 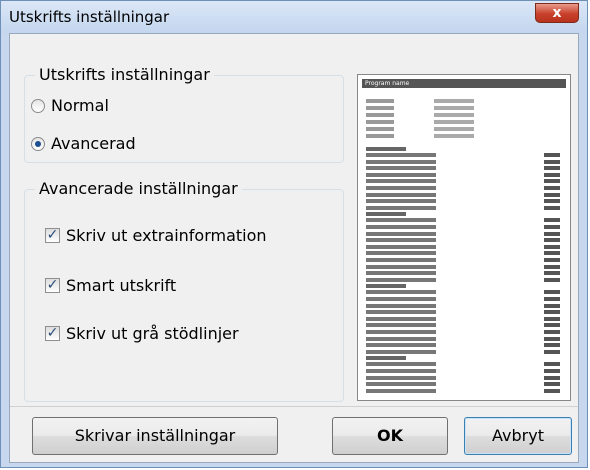 I want to click on radio-advanced: Avancerad, so click(x=83, y=143).